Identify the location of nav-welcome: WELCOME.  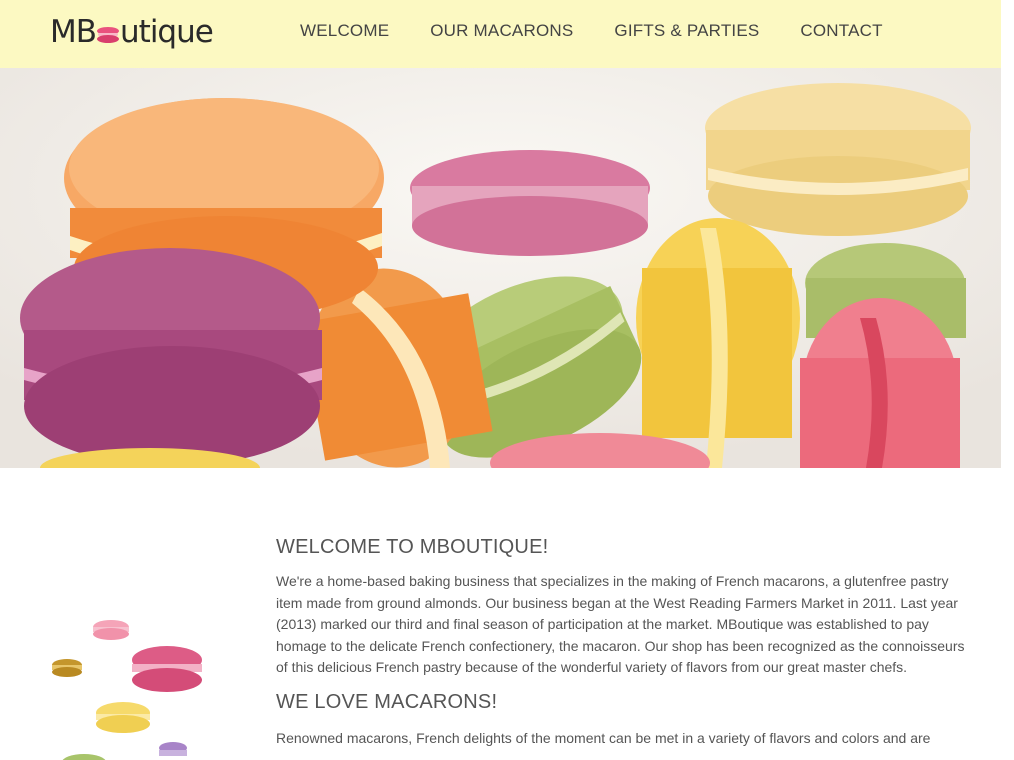
(344, 32).